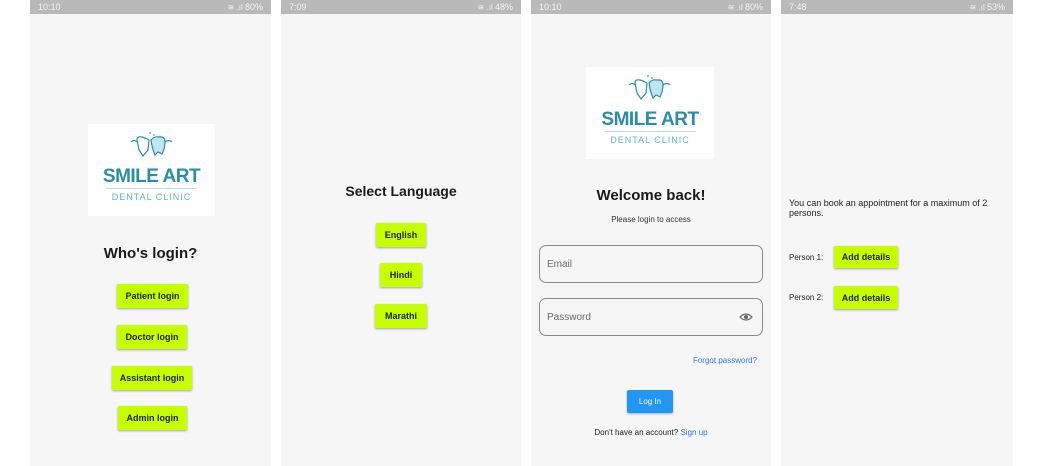 The width and height of the screenshot is (1038, 466). Describe the element at coordinates (866, 297) in the screenshot. I see `person-2-add-details-button: Add details` at that location.